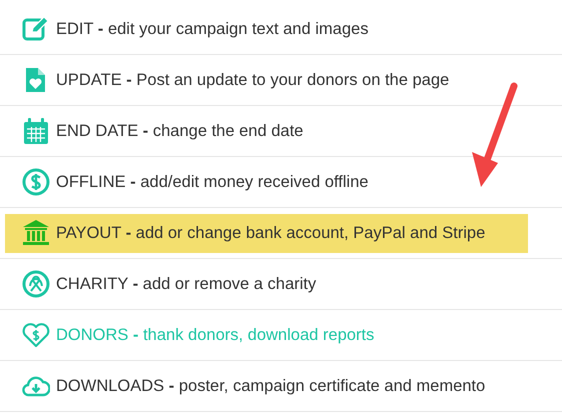 The image size is (562, 417). Describe the element at coordinates (36, 335) in the screenshot. I see `heart-icon` at that location.